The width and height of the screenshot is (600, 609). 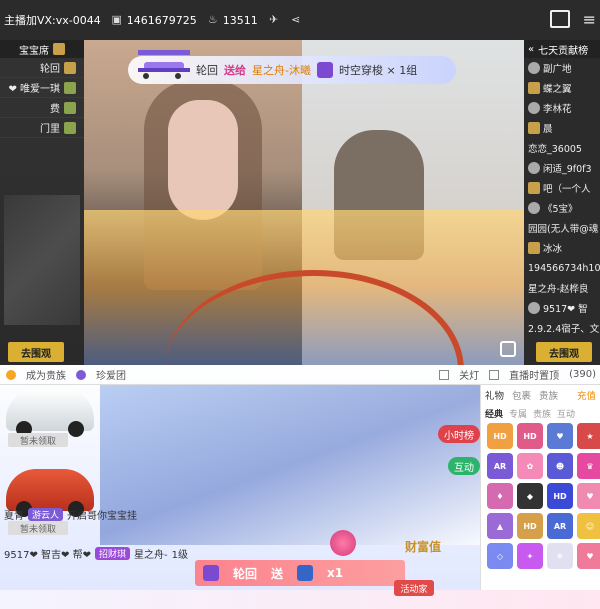 What do you see at coordinates (277, 573) in the screenshot?
I see `toast-verb: 送` at bounding box center [277, 573].